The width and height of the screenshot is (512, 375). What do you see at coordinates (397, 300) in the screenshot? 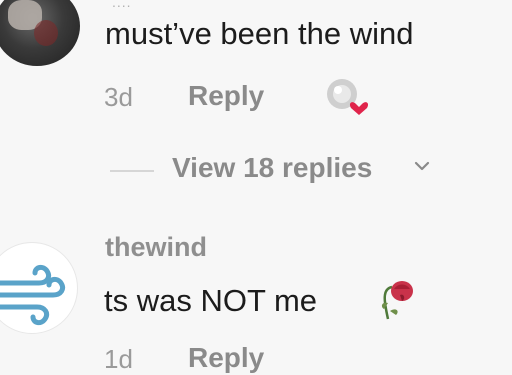
I see `wilted-rose-icon` at bounding box center [397, 300].